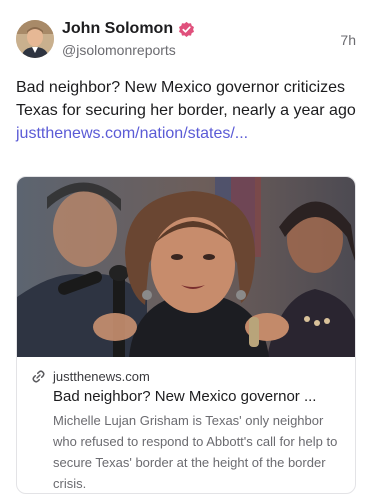  I want to click on verified-check-icon, so click(186, 29).